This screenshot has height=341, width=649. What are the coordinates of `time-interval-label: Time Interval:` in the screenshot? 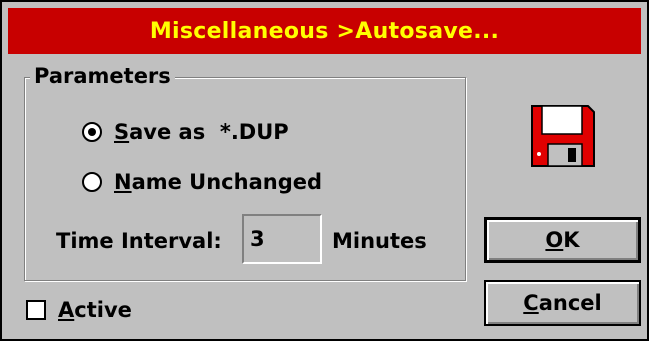 It's located at (139, 241).